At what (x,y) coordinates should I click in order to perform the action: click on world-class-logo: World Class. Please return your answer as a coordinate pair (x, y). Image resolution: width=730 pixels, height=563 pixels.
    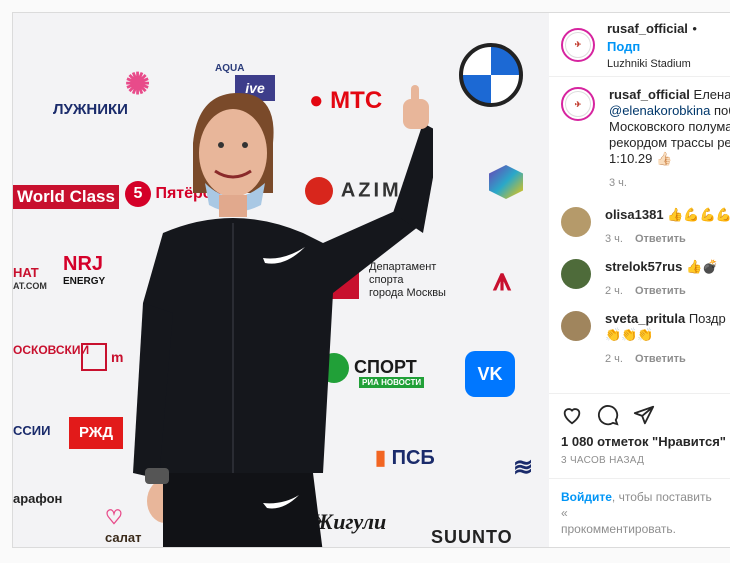
    Looking at the image, I should click on (66, 197).